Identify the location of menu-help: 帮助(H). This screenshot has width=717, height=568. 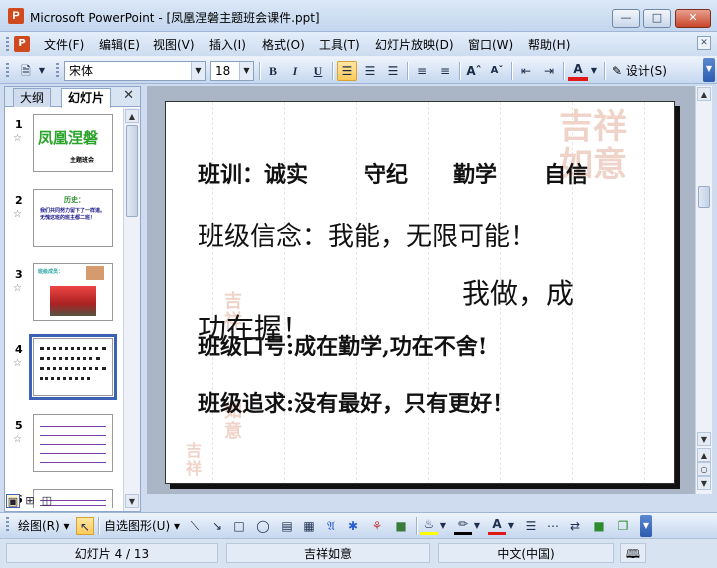
(549, 44).